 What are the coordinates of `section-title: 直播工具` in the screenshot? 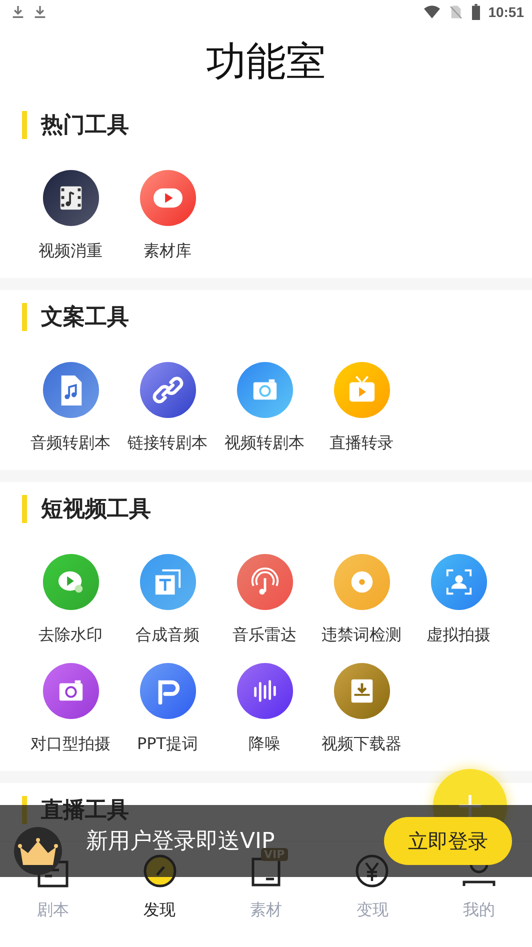 It's located at (85, 811).